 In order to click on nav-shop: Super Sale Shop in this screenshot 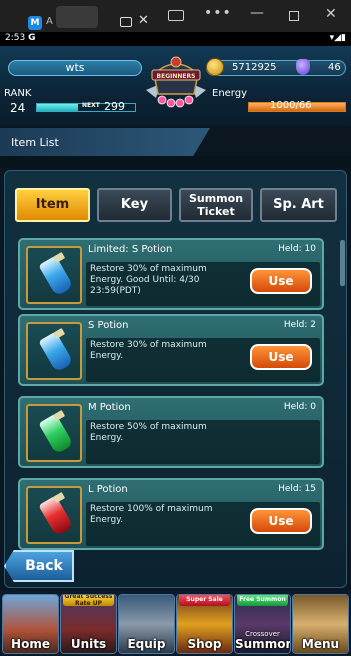, I will do `click(204, 624)`.